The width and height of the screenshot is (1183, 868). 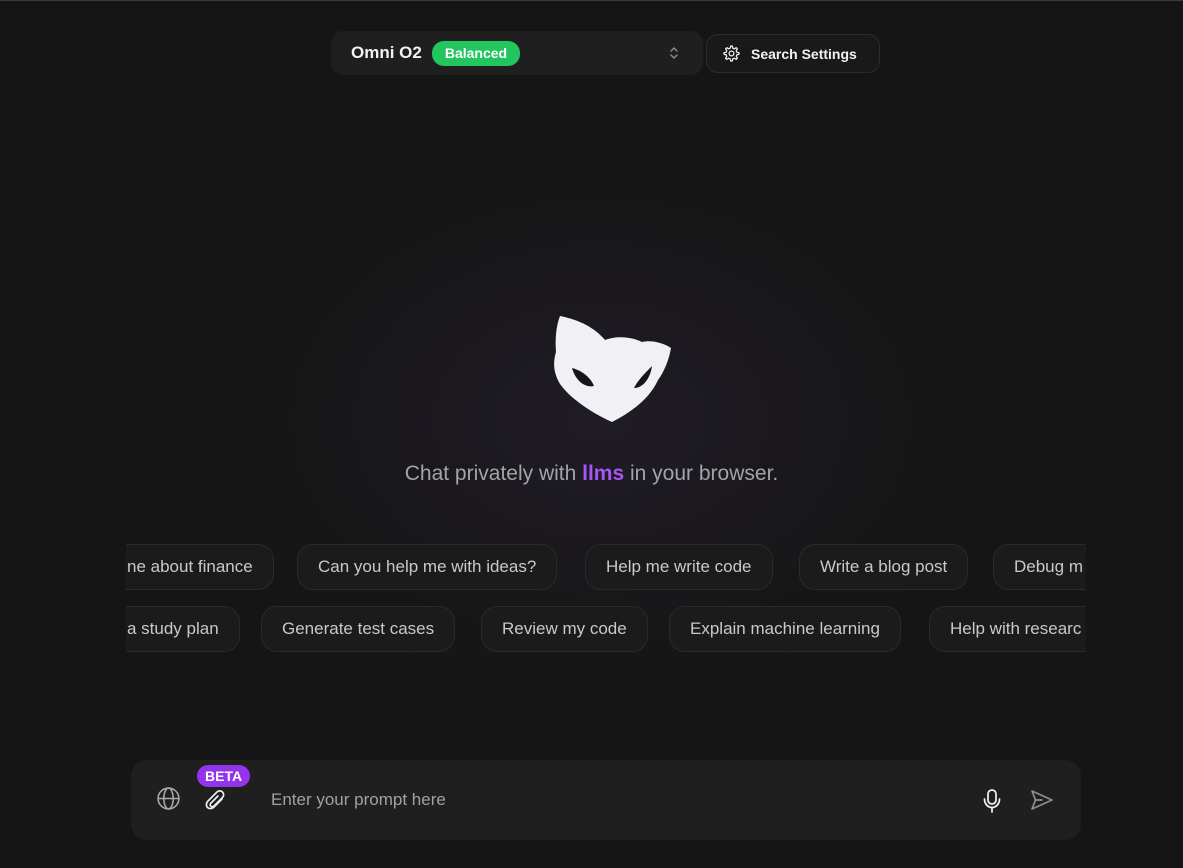 I want to click on paperclip-icon, so click(x=216, y=801).